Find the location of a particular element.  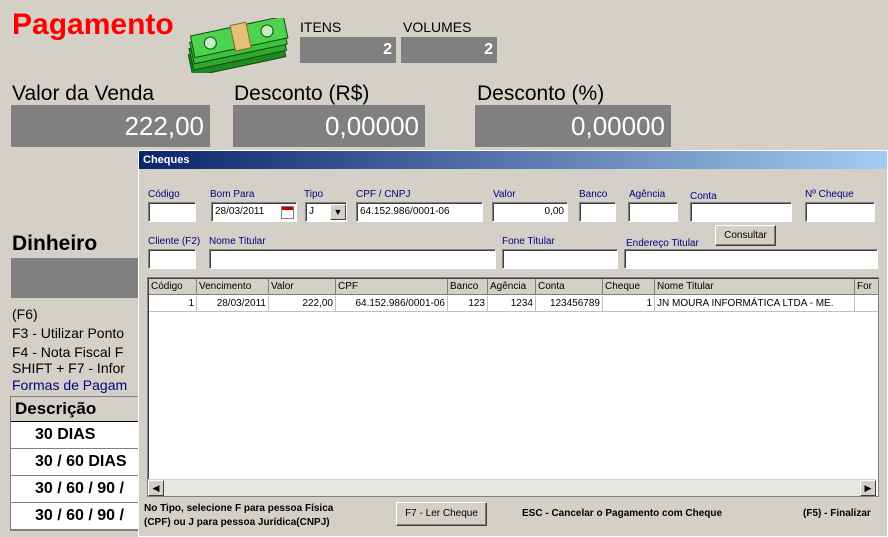

list-item: 30 / 60 DIAS is located at coordinates (78, 462).